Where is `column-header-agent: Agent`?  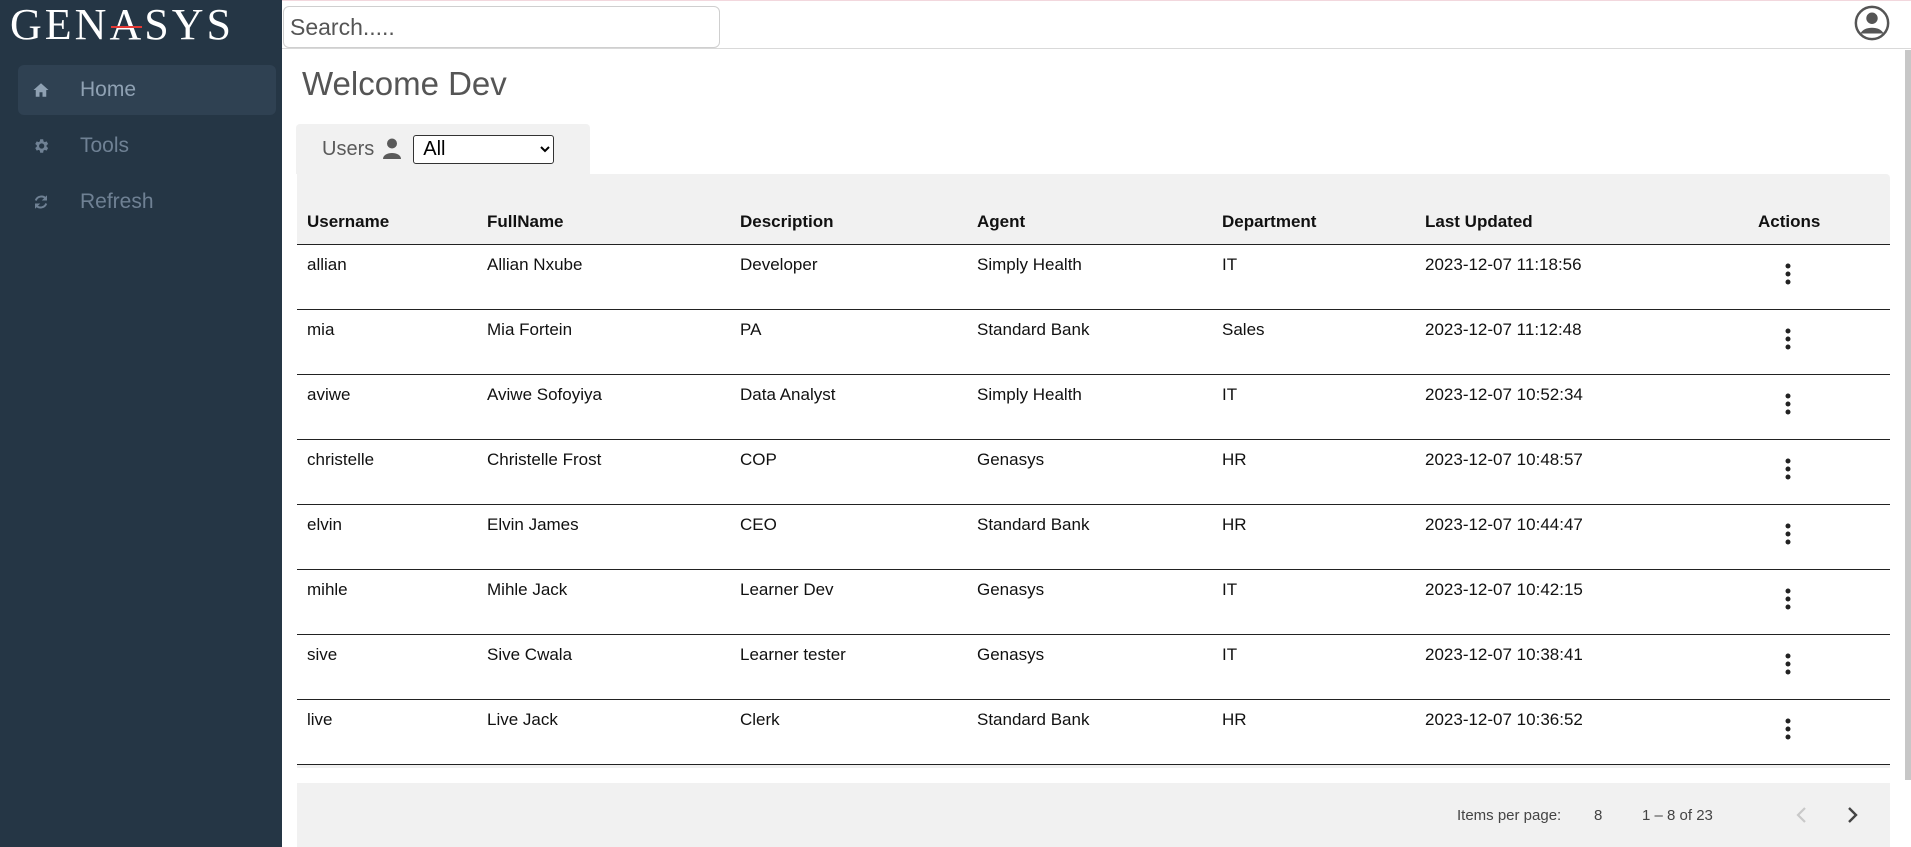
column-header-agent: Agent is located at coordinates (1089, 222).